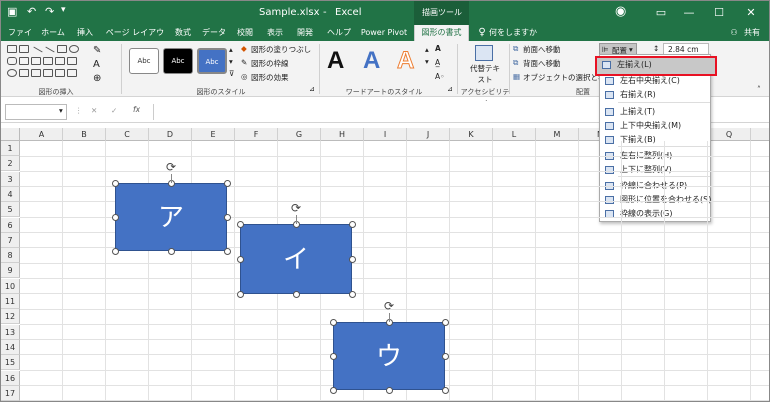 Image resolution: width=770 pixels, height=402 pixels. Describe the element at coordinates (10, 301) in the screenshot. I see `row-header-11: 11` at that location.